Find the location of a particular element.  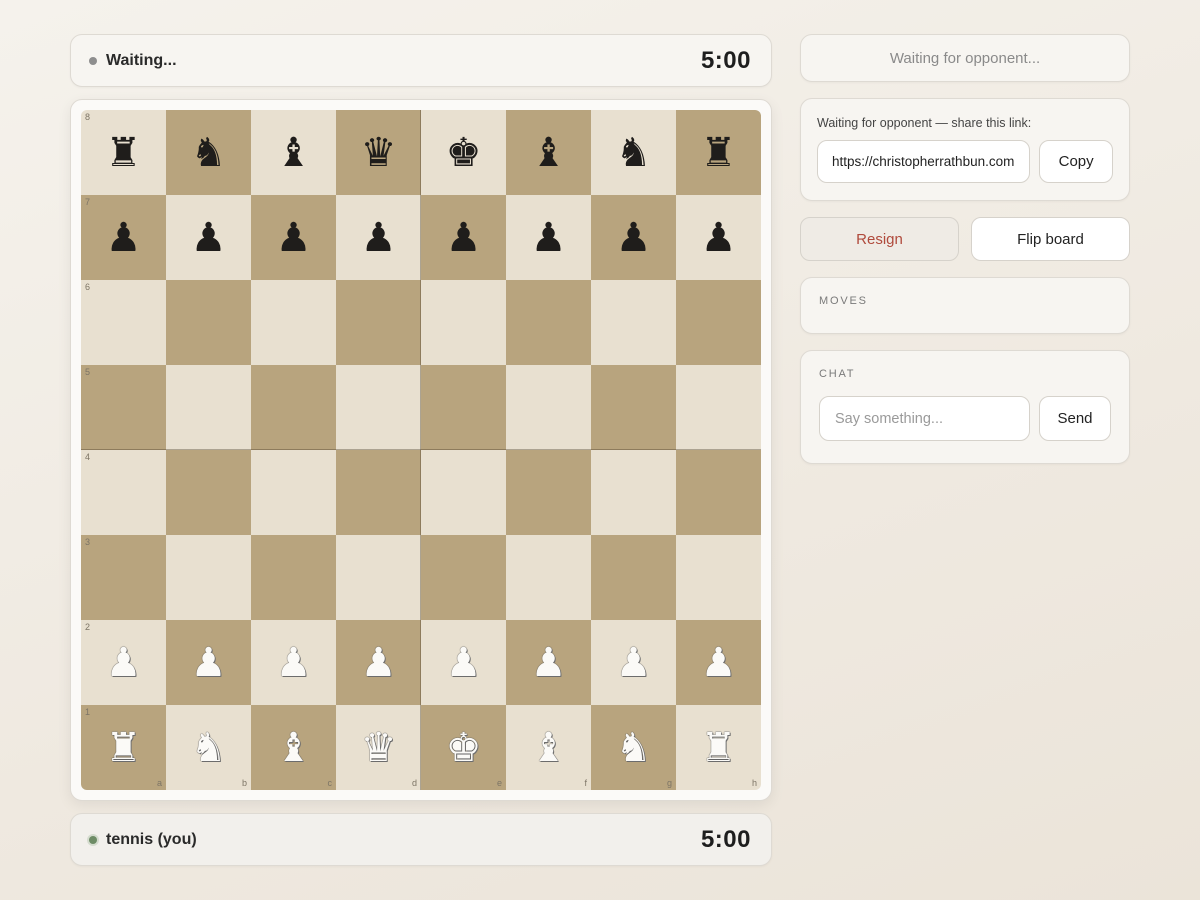

square-c2: ♟ is located at coordinates (293, 662).